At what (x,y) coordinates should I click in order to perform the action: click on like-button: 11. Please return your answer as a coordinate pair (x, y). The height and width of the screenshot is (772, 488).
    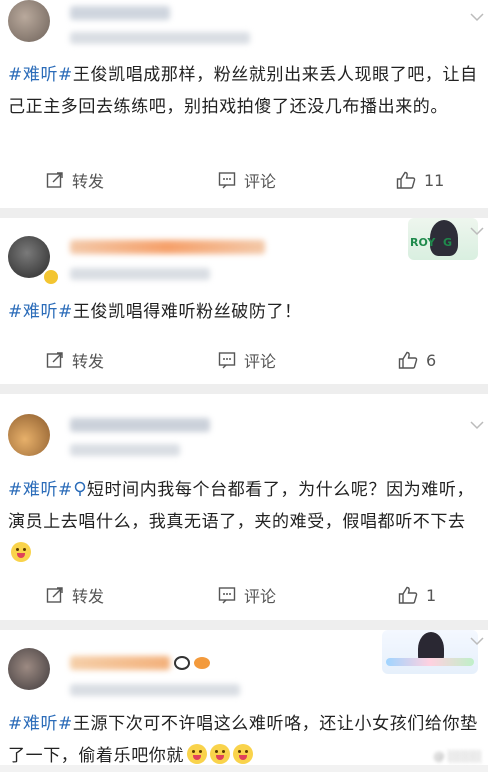
    Looking at the image, I should click on (420, 180).